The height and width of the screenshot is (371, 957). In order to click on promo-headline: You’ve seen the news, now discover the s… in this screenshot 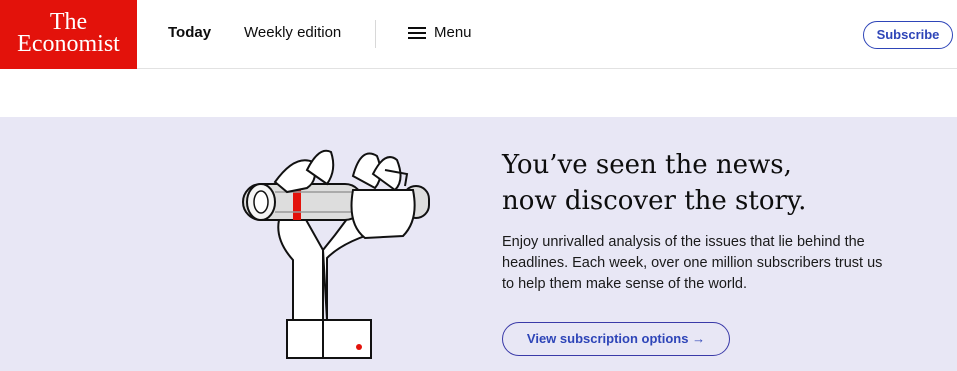, I will do `click(722, 183)`.